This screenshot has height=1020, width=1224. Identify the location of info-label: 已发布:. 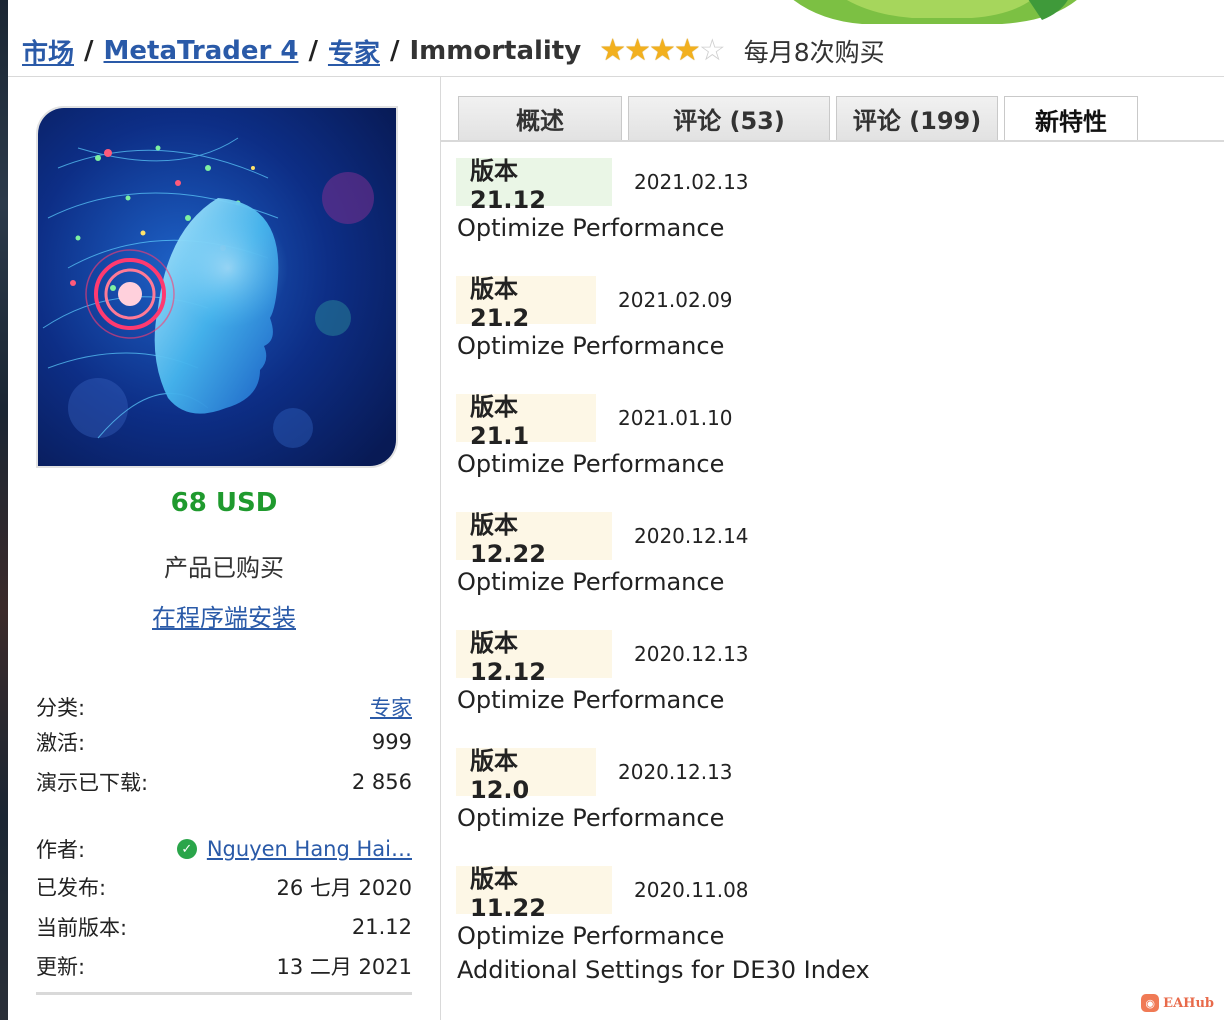
(71, 888).